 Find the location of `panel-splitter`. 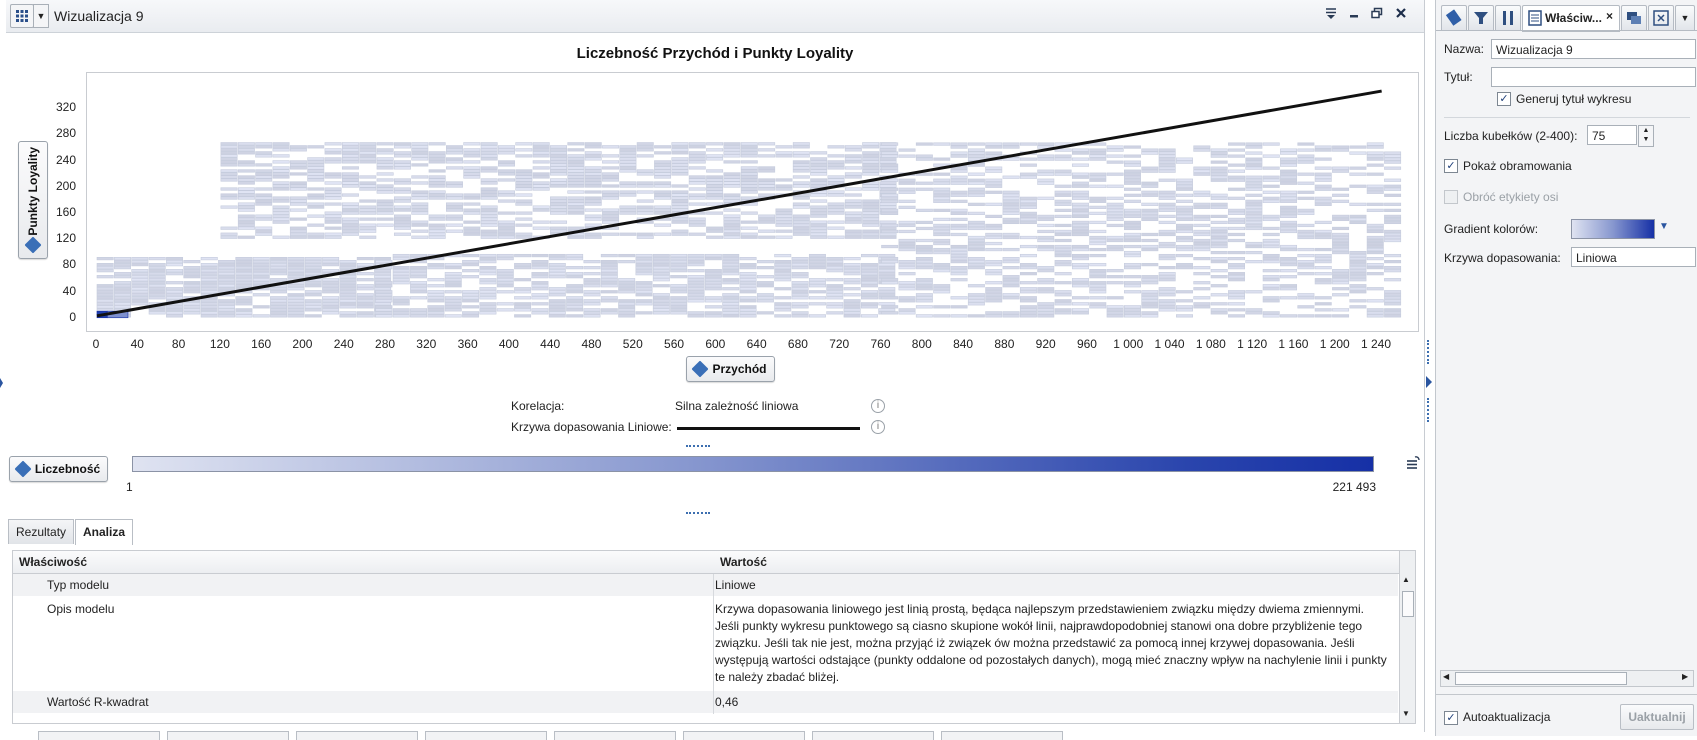

panel-splitter is located at coordinates (1429, 381).